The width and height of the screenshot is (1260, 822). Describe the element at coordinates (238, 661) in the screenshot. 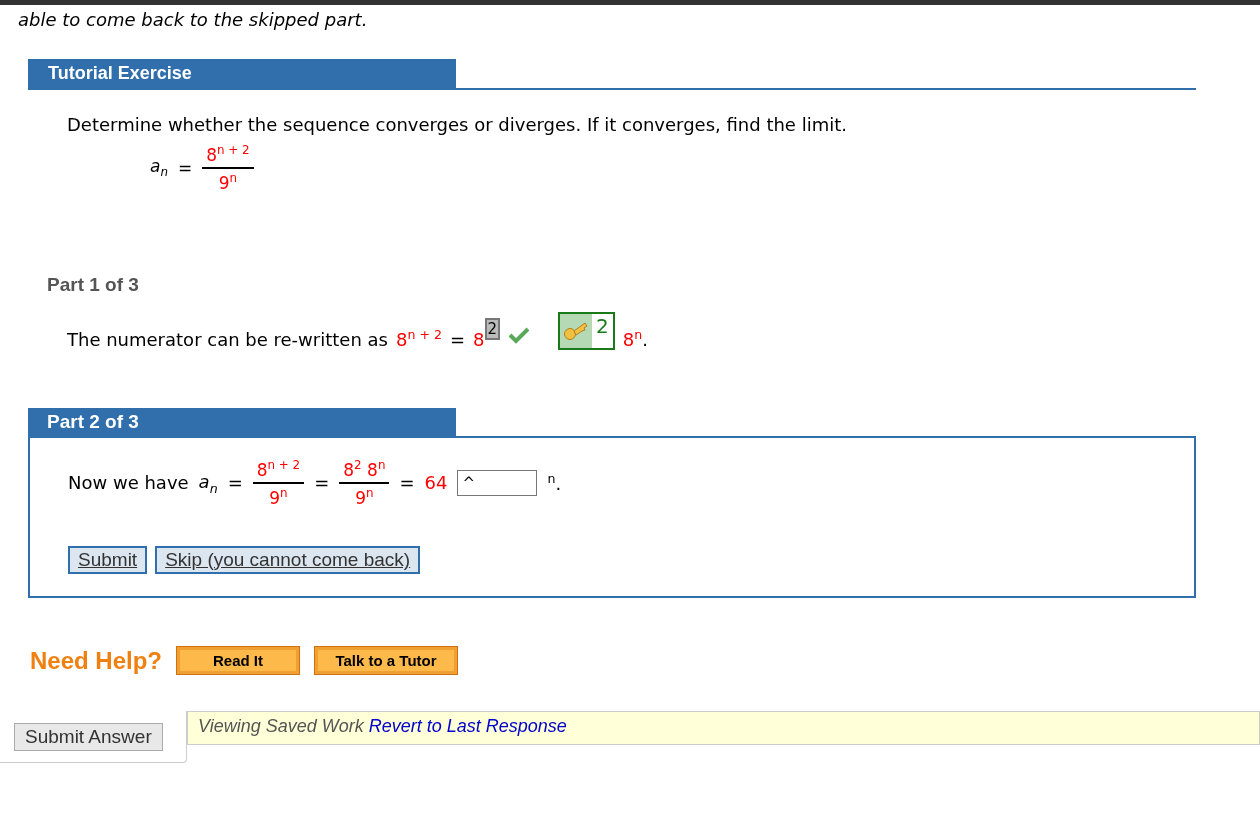

I see `help-button: Read It` at that location.